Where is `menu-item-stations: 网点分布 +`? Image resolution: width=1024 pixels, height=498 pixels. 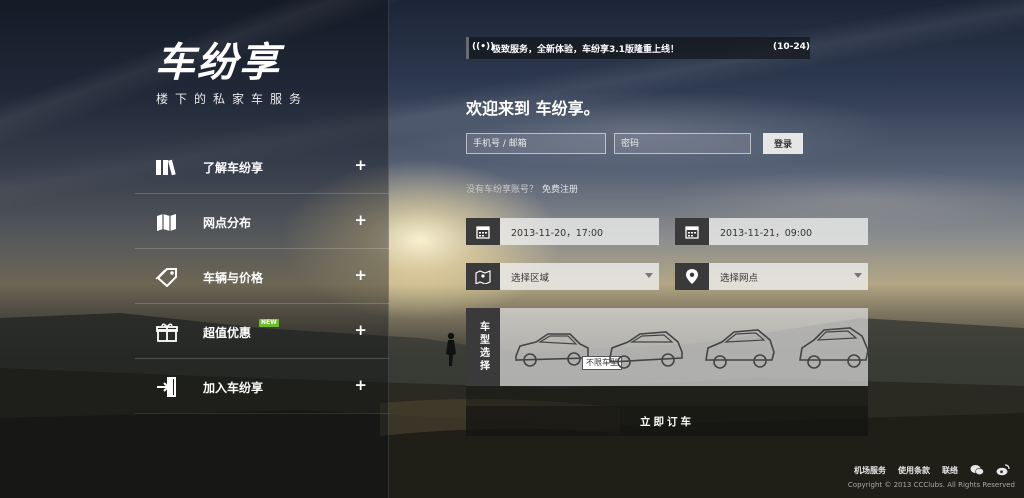
menu-item-stations: 网点分布 + is located at coordinates (262, 221).